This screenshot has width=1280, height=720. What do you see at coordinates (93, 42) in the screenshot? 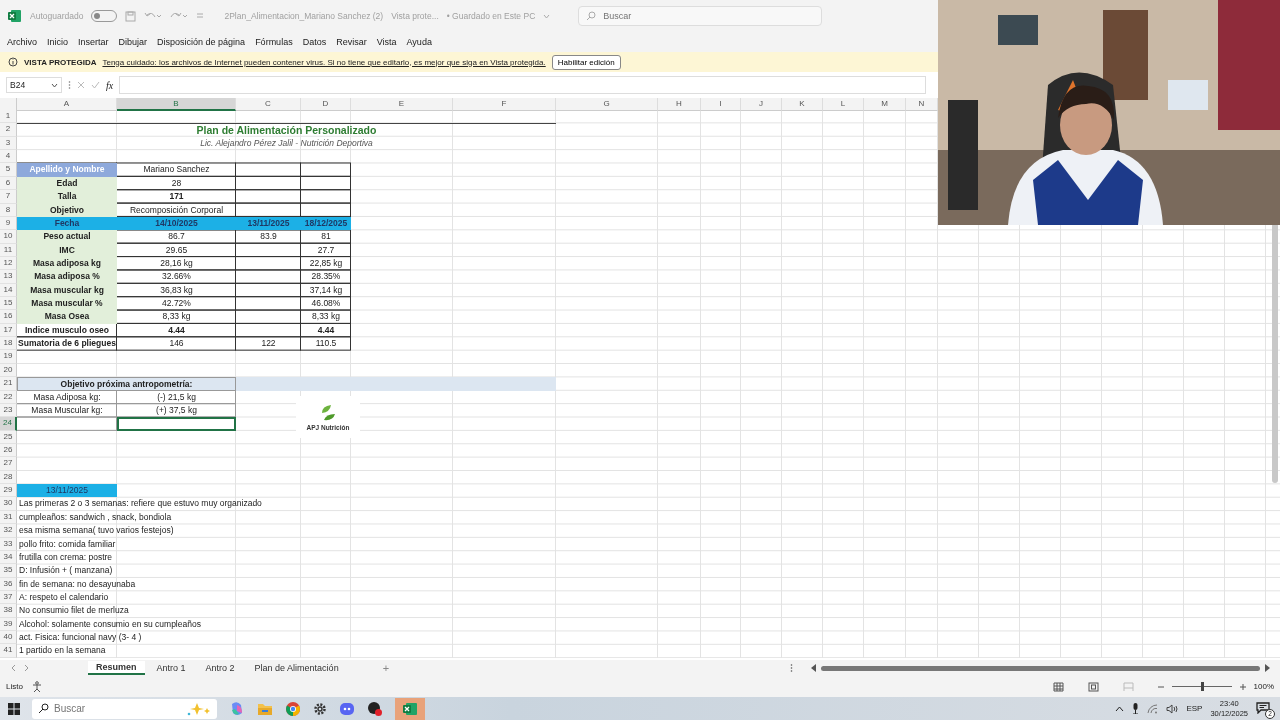
I see `menu-item: Insertar` at bounding box center [93, 42].